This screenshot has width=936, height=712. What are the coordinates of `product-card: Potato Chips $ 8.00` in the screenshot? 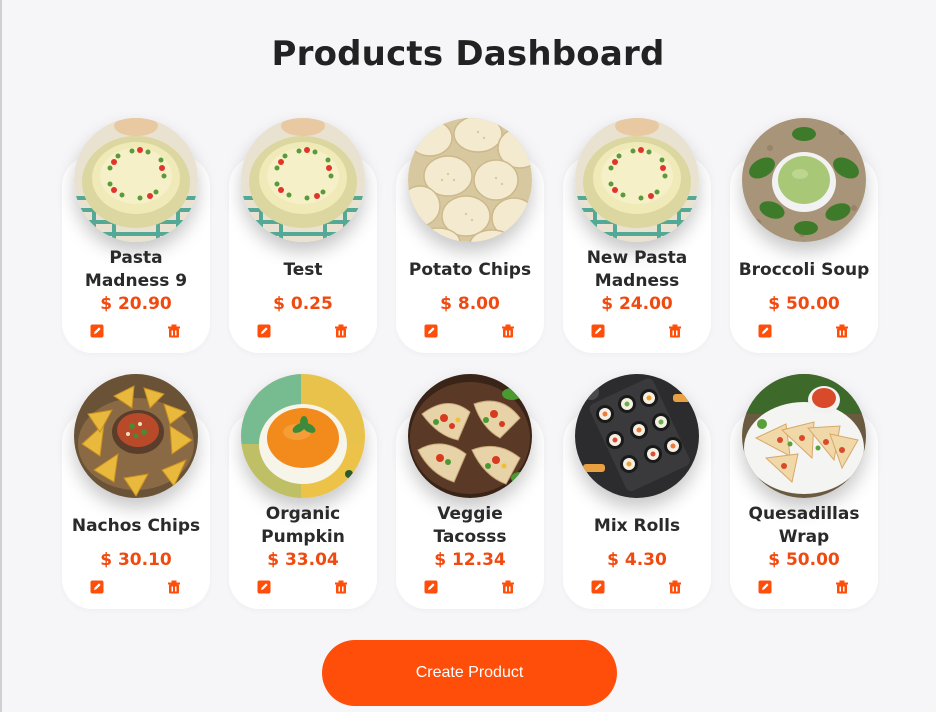 It's located at (470, 235).